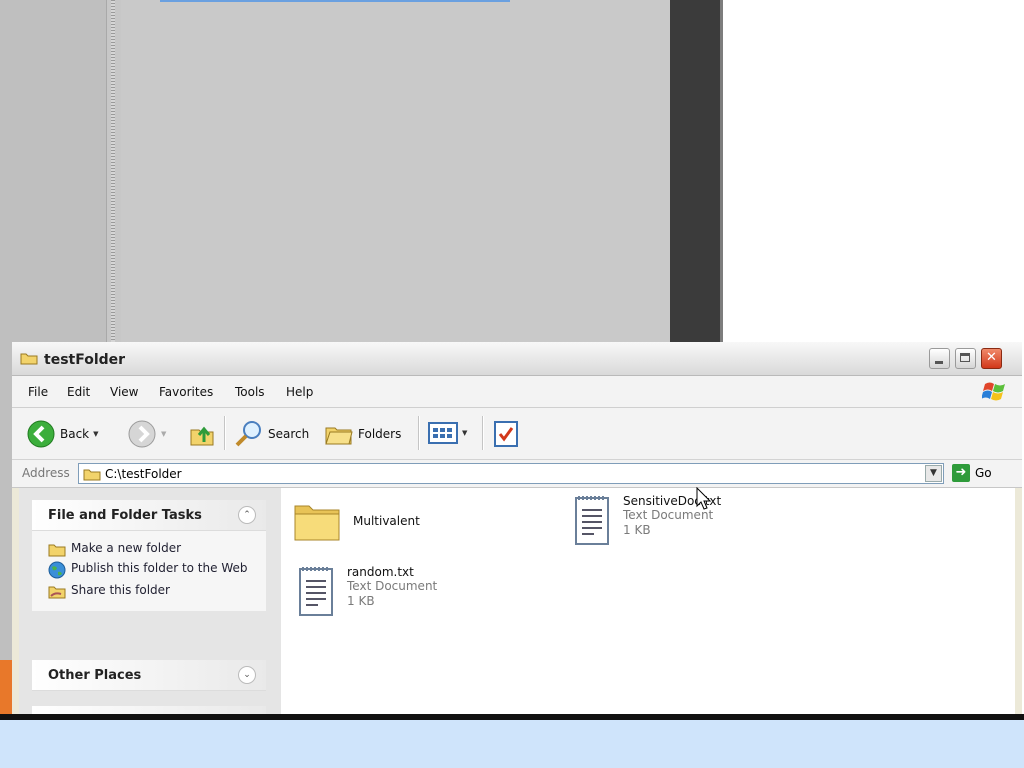 This screenshot has height=768, width=1024. Describe the element at coordinates (126, 548) in the screenshot. I see `task-label: Make a new folder` at that location.